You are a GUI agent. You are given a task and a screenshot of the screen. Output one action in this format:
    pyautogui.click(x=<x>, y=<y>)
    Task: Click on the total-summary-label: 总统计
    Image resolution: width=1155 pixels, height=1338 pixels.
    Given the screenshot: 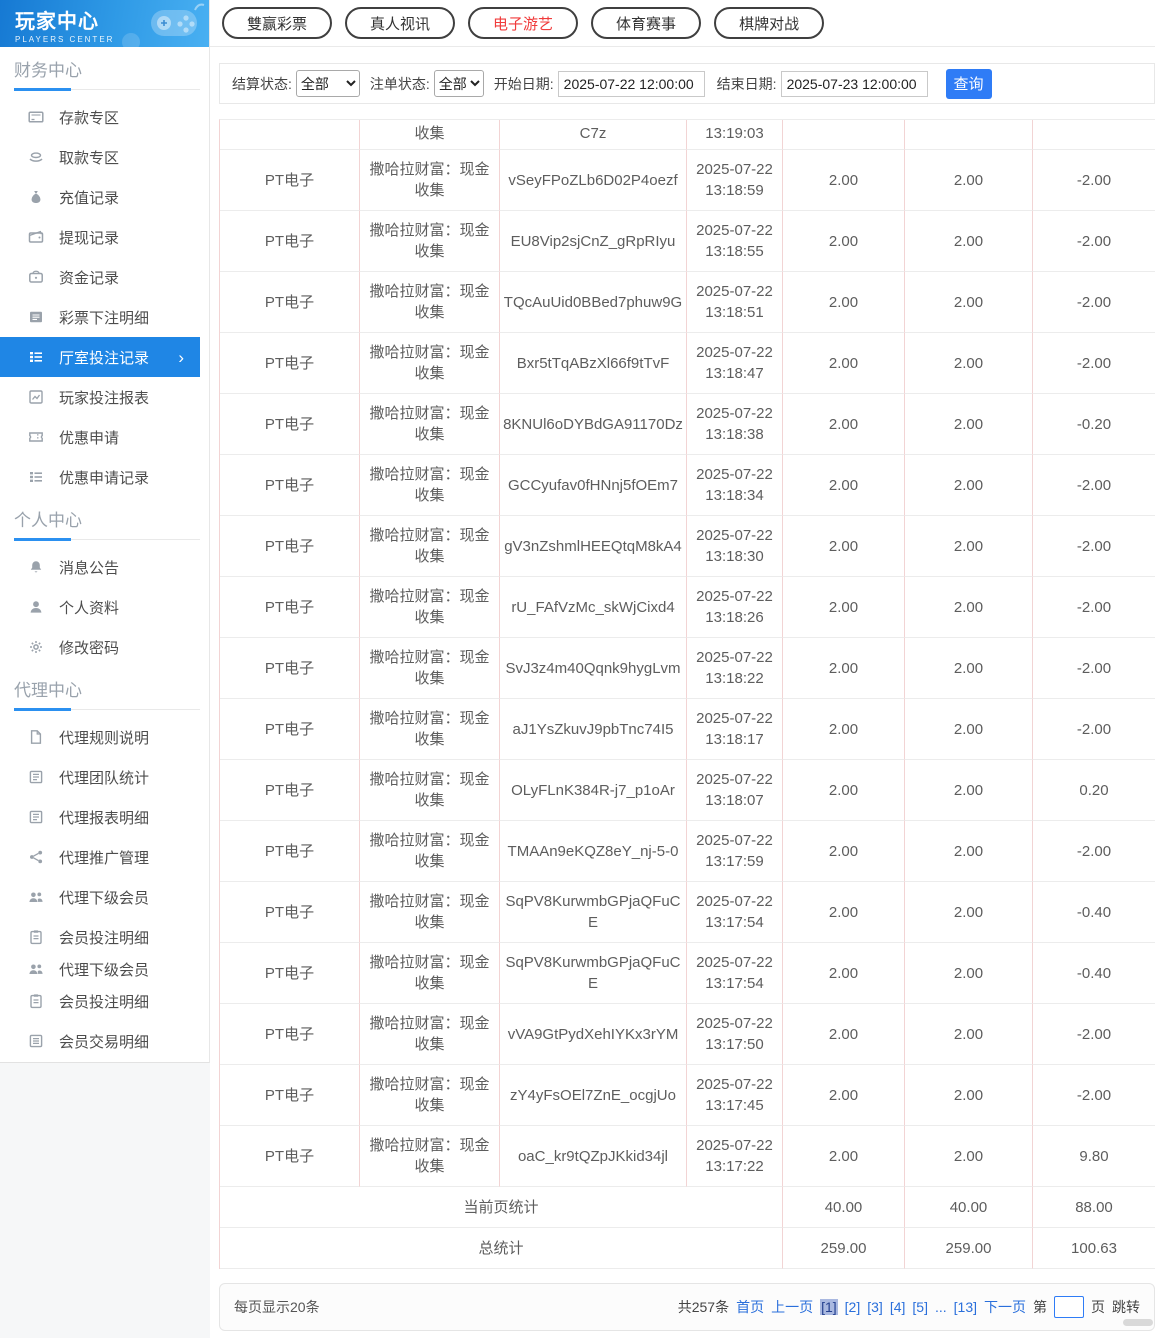 What is the action you would take?
    pyautogui.click(x=501, y=1248)
    